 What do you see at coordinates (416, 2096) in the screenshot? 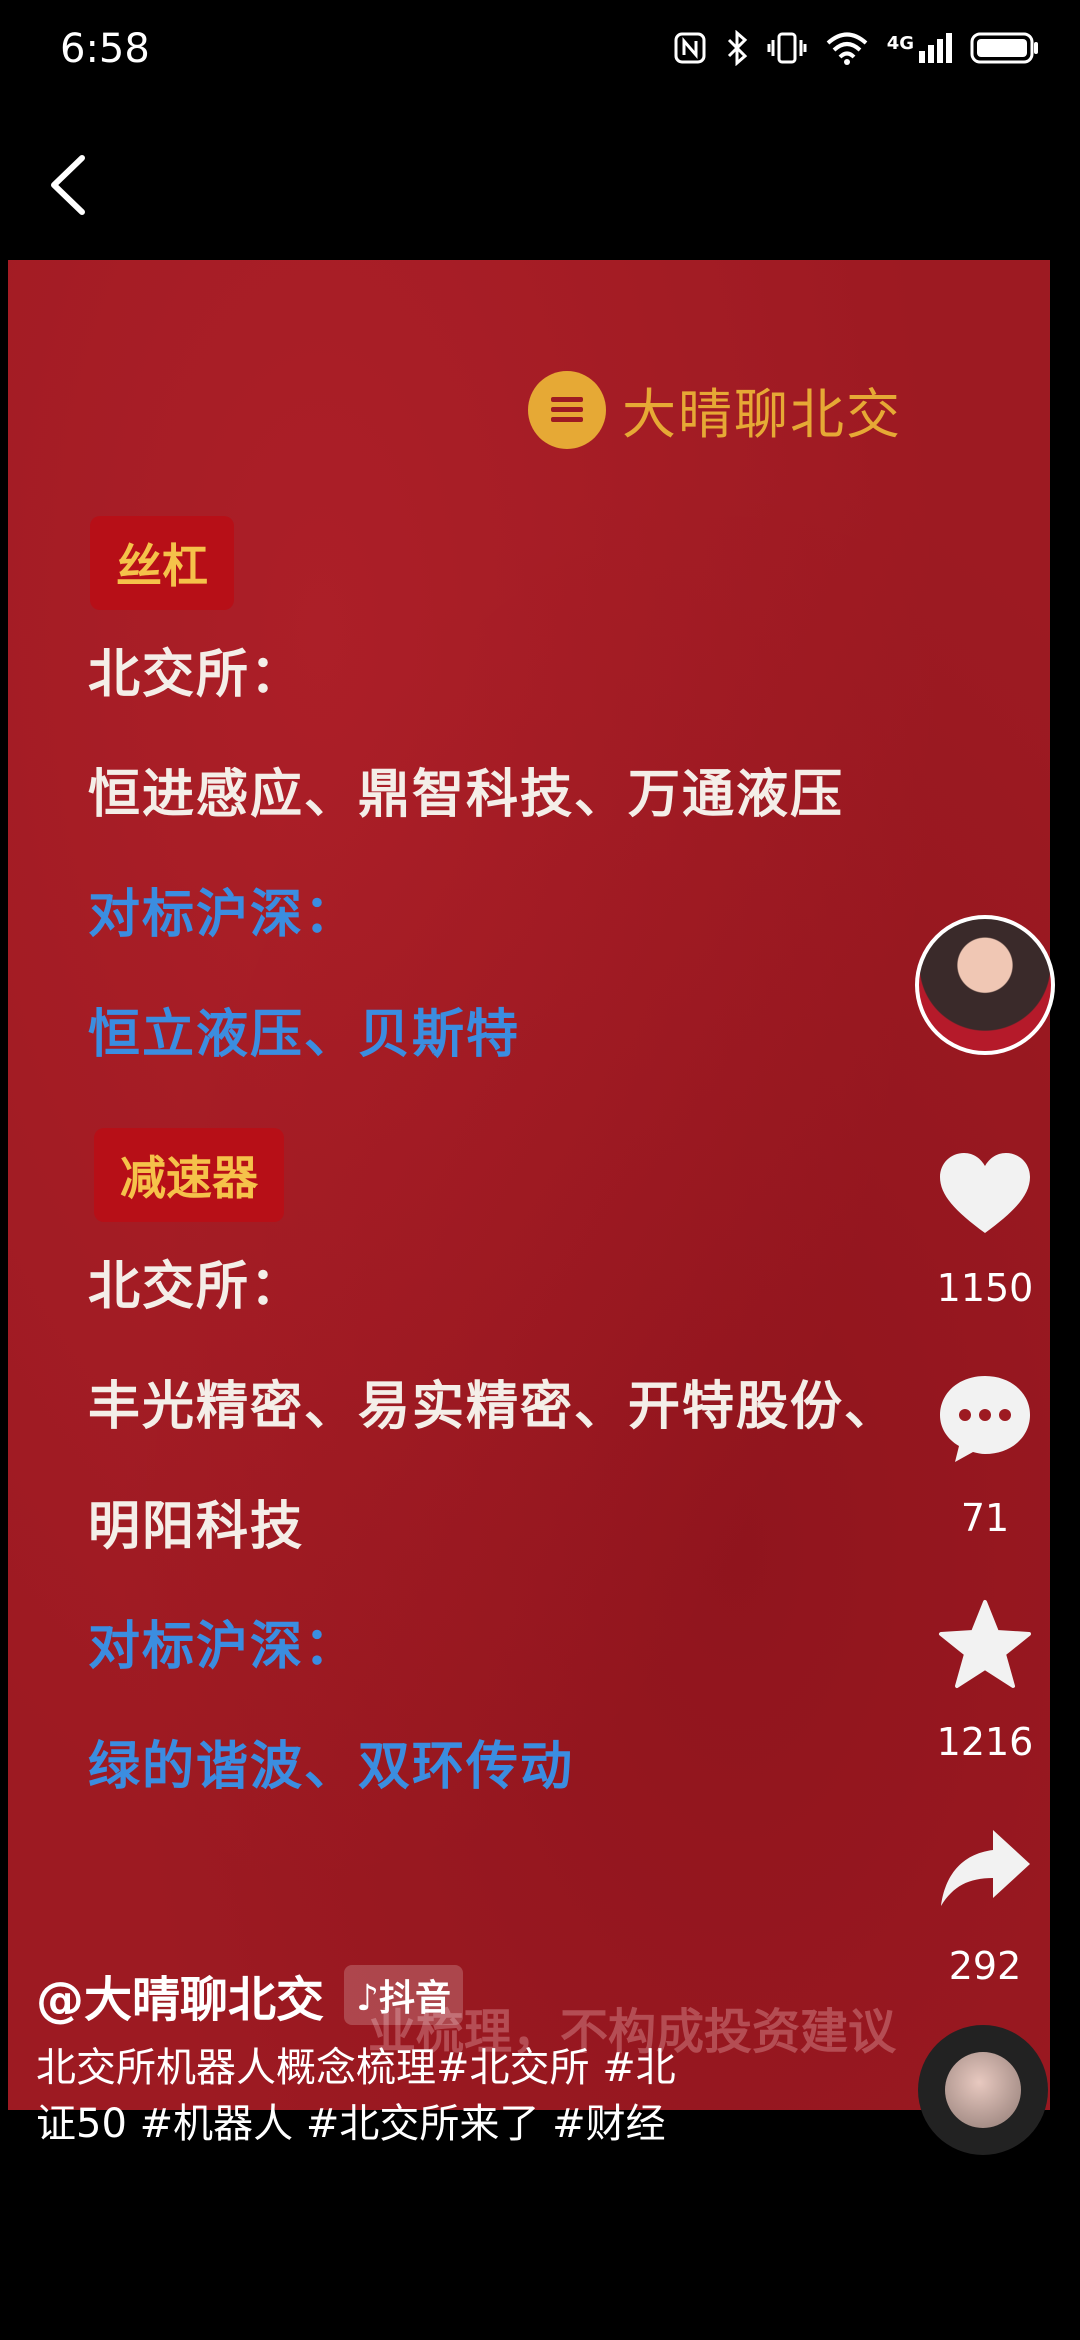
I see `video-description: 北交所机器人概念梳理#北交所 #北 证50 #机器人 #北交所来了 #财经` at bounding box center [416, 2096].